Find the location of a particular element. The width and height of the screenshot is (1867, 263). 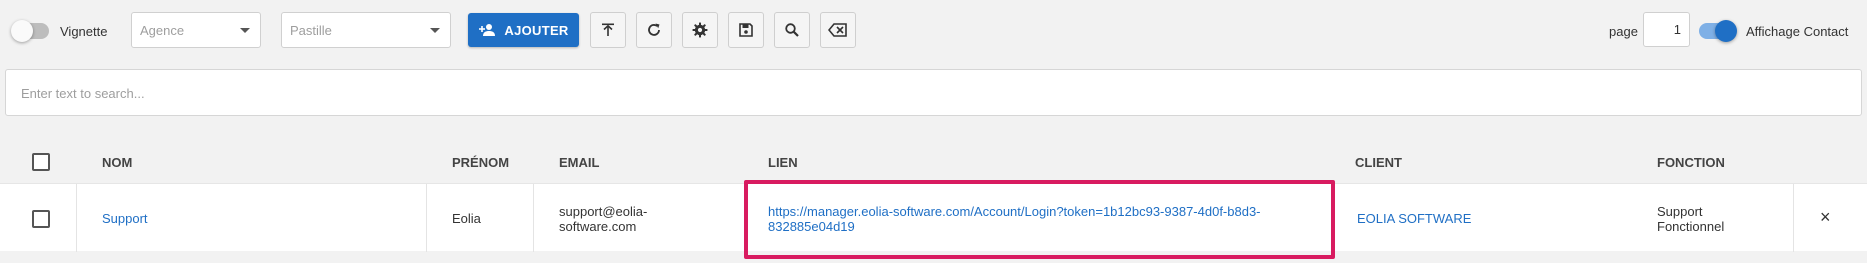

column-header-email: EMAIL is located at coordinates (579, 162).